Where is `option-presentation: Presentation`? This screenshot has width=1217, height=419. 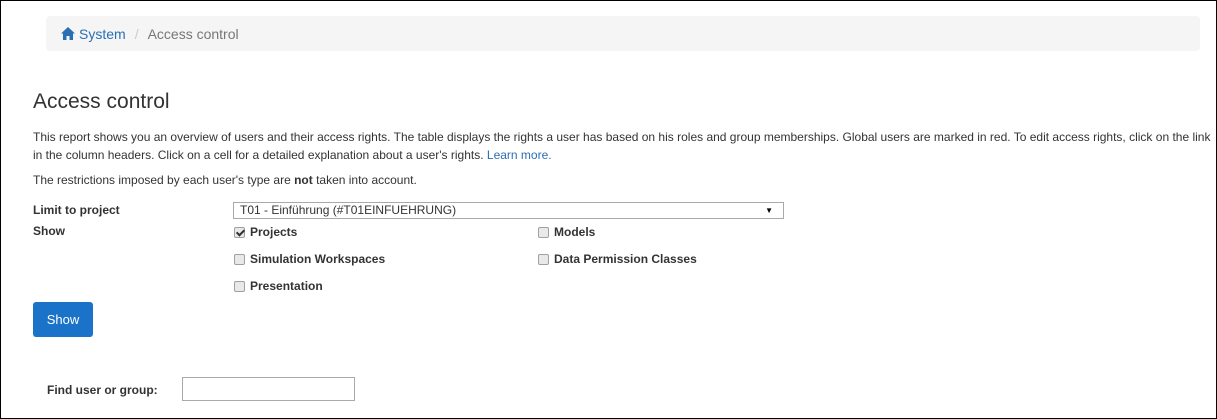
option-presentation: Presentation is located at coordinates (278, 286).